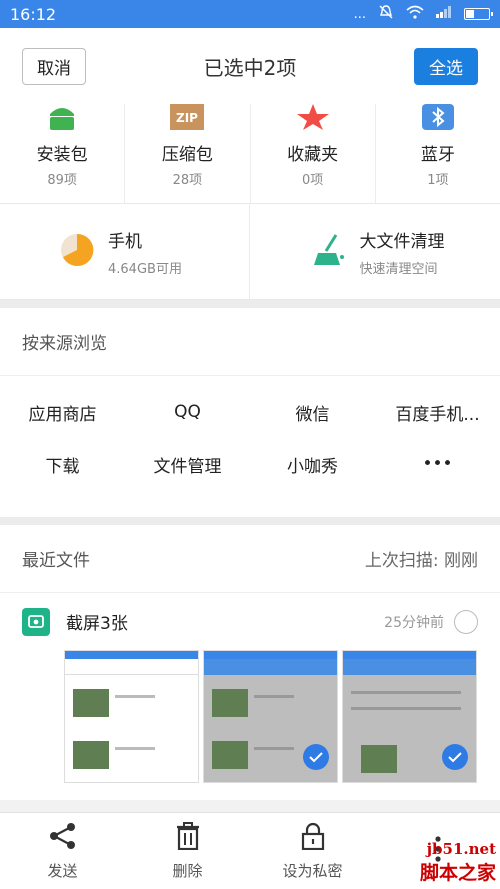  I want to click on category-bluetooth: 蓝牙 1项, so click(438, 153).